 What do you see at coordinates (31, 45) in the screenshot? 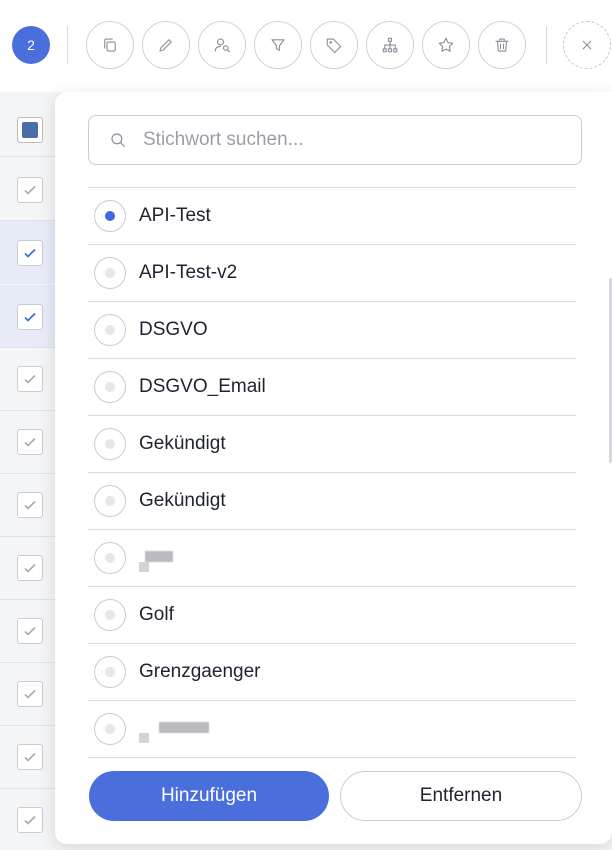
I see `selected-count-badge: 2` at bounding box center [31, 45].